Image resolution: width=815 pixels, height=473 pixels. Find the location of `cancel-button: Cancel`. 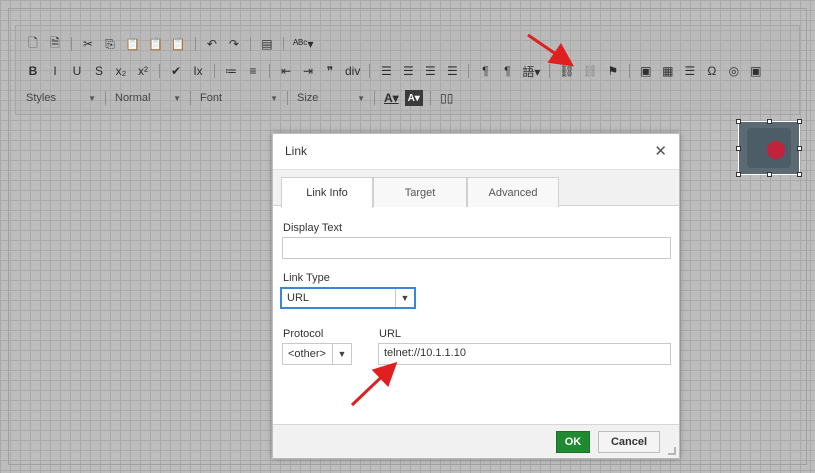

cancel-button: Cancel is located at coordinates (629, 442).